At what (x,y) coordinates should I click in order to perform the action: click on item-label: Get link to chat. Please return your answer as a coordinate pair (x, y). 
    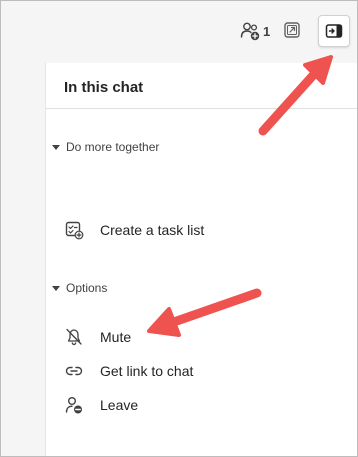
    Looking at the image, I should click on (147, 371).